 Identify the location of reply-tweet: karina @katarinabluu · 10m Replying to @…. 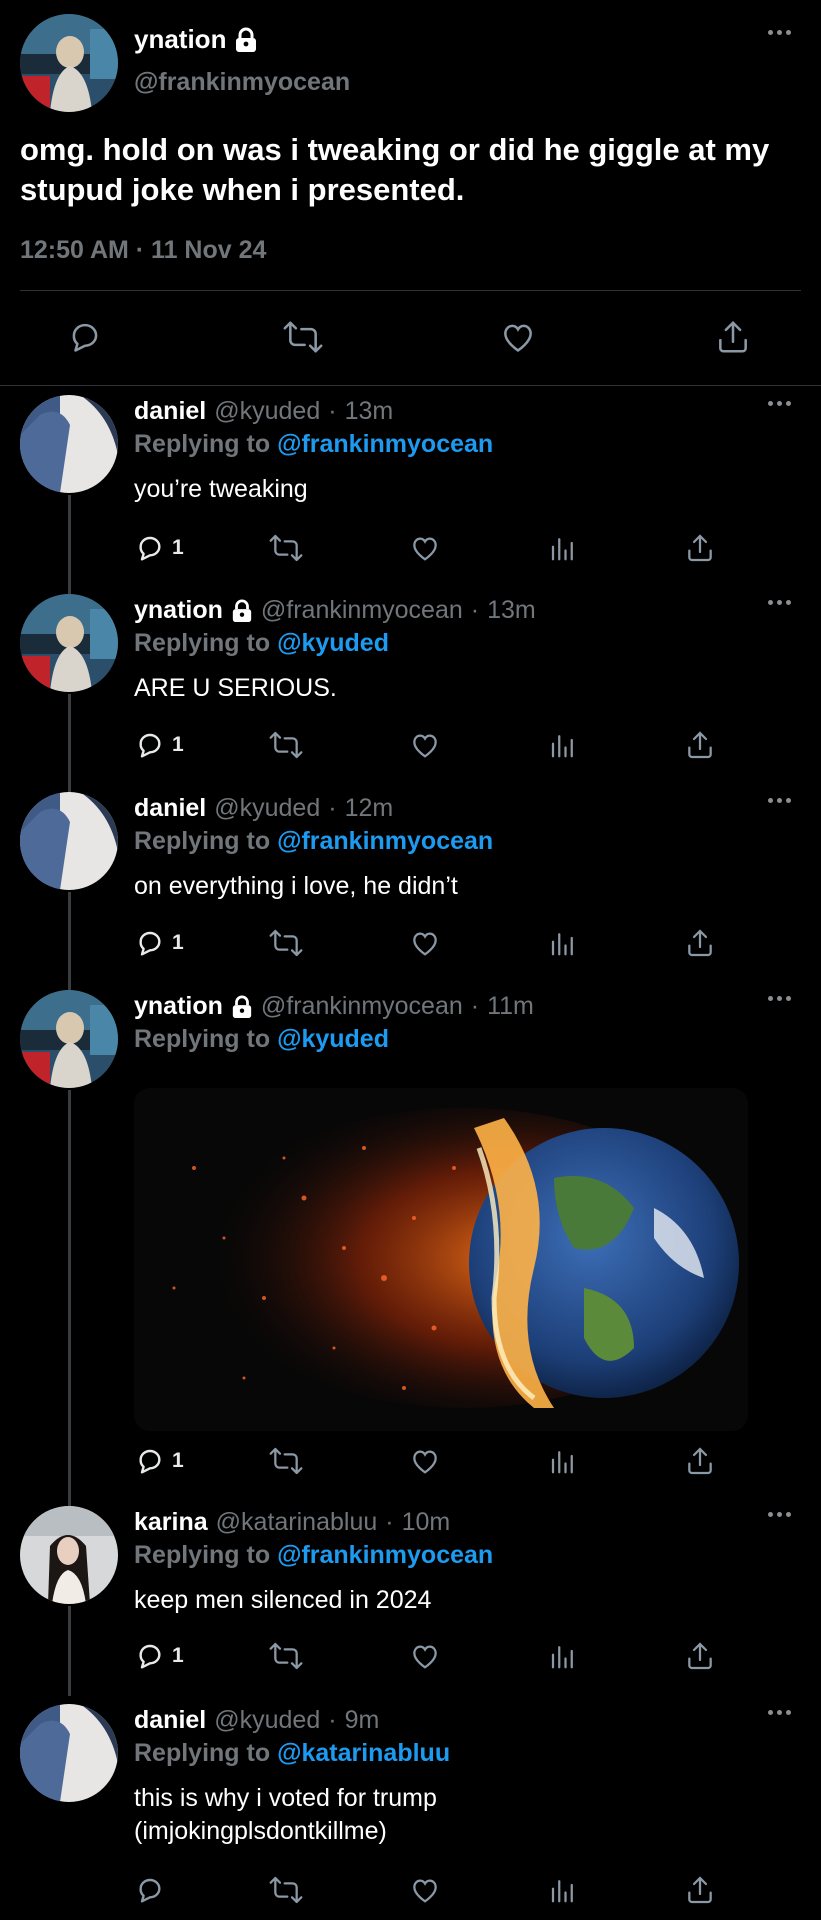
(410, 1606).